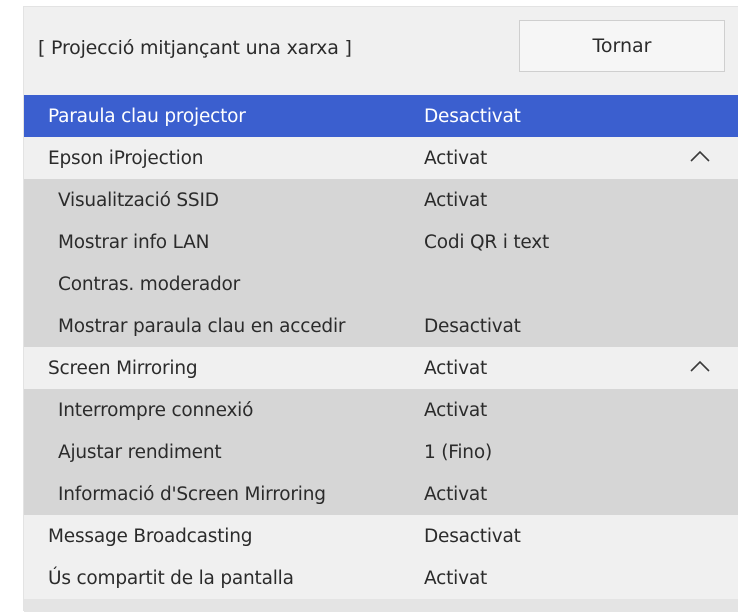 This screenshot has width=738, height=612. Describe the element at coordinates (202, 326) in the screenshot. I see `menu-item-label: Mostrar paraula clau en accedir` at that location.